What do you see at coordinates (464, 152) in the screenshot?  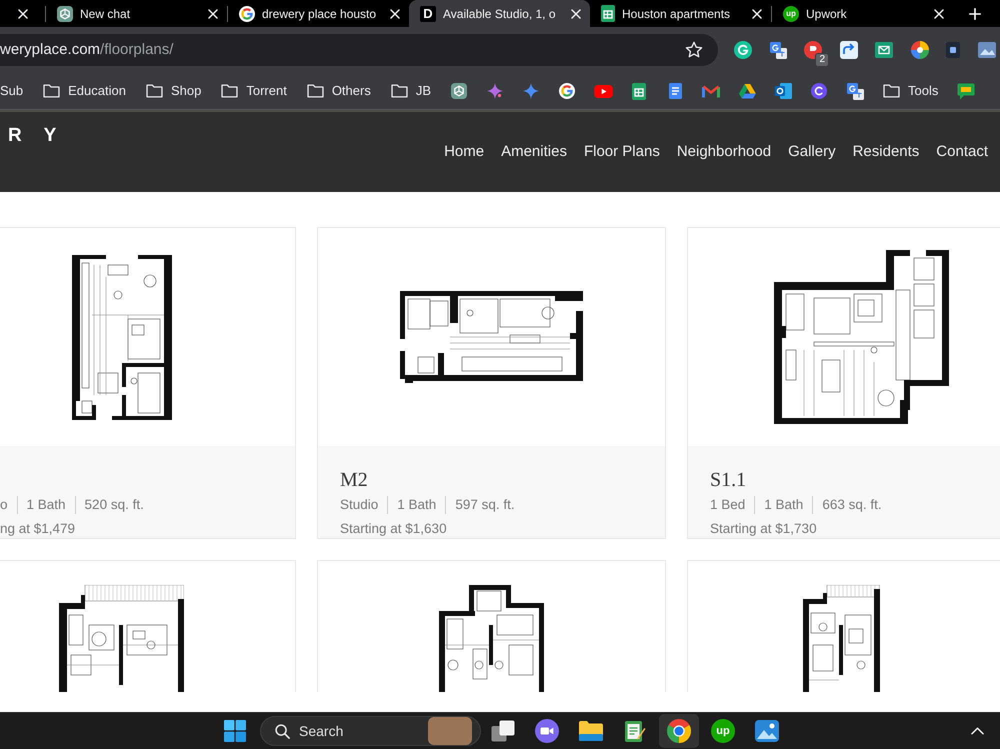 I see `nav-link: Home` at bounding box center [464, 152].